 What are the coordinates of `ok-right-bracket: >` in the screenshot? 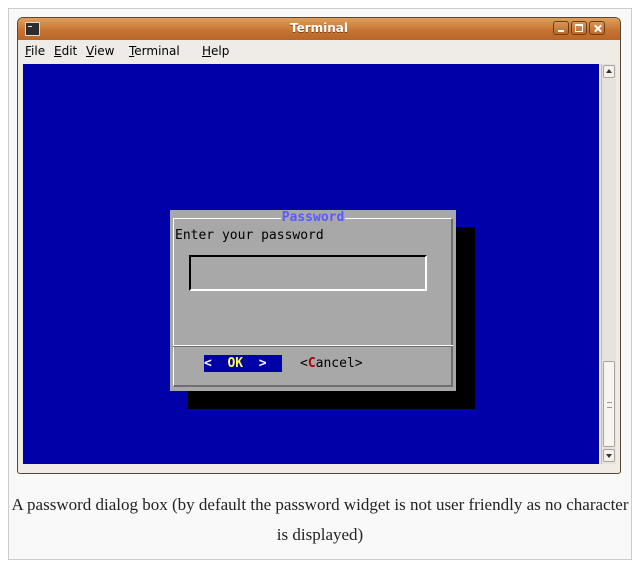 It's located at (255, 363).